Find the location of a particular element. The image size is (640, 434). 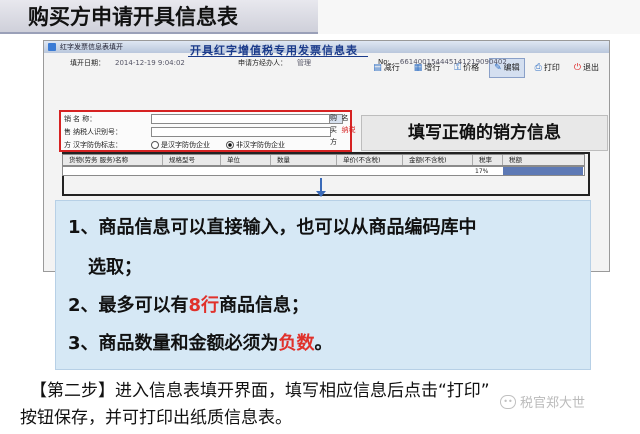

col-quantity: 数量 is located at coordinates (304, 160).